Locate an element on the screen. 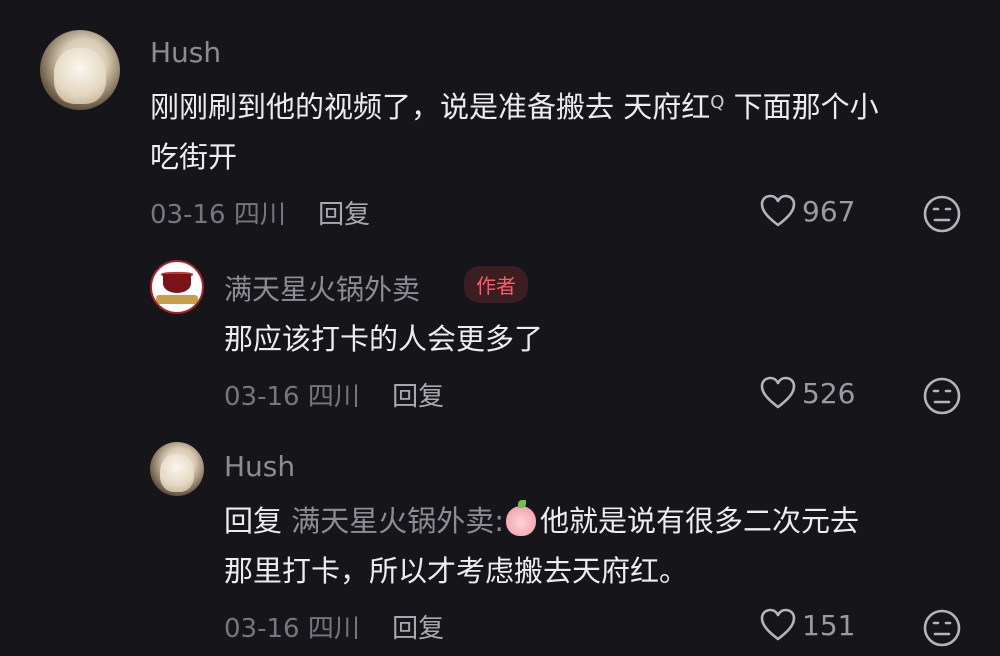 Image resolution: width=1000 pixels, height=656 pixels. comment-text: 那应该打卡的人会更多了 is located at coordinates (384, 339).